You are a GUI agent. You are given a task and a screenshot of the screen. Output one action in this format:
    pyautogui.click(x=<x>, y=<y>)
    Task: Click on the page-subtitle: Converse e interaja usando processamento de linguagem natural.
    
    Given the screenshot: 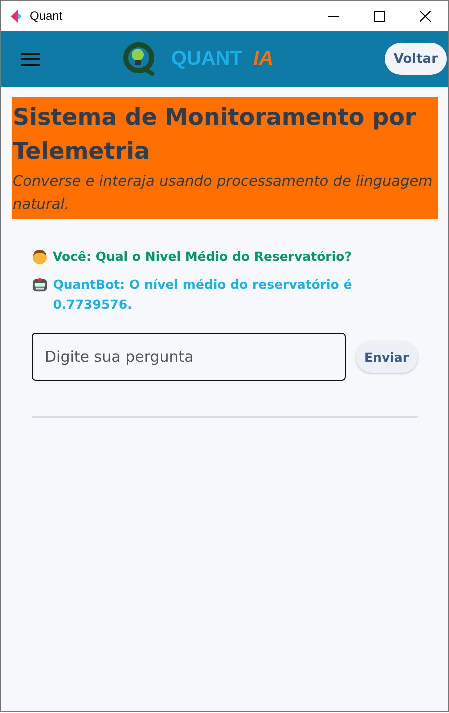 What is the action you would take?
    pyautogui.click(x=223, y=194)
    